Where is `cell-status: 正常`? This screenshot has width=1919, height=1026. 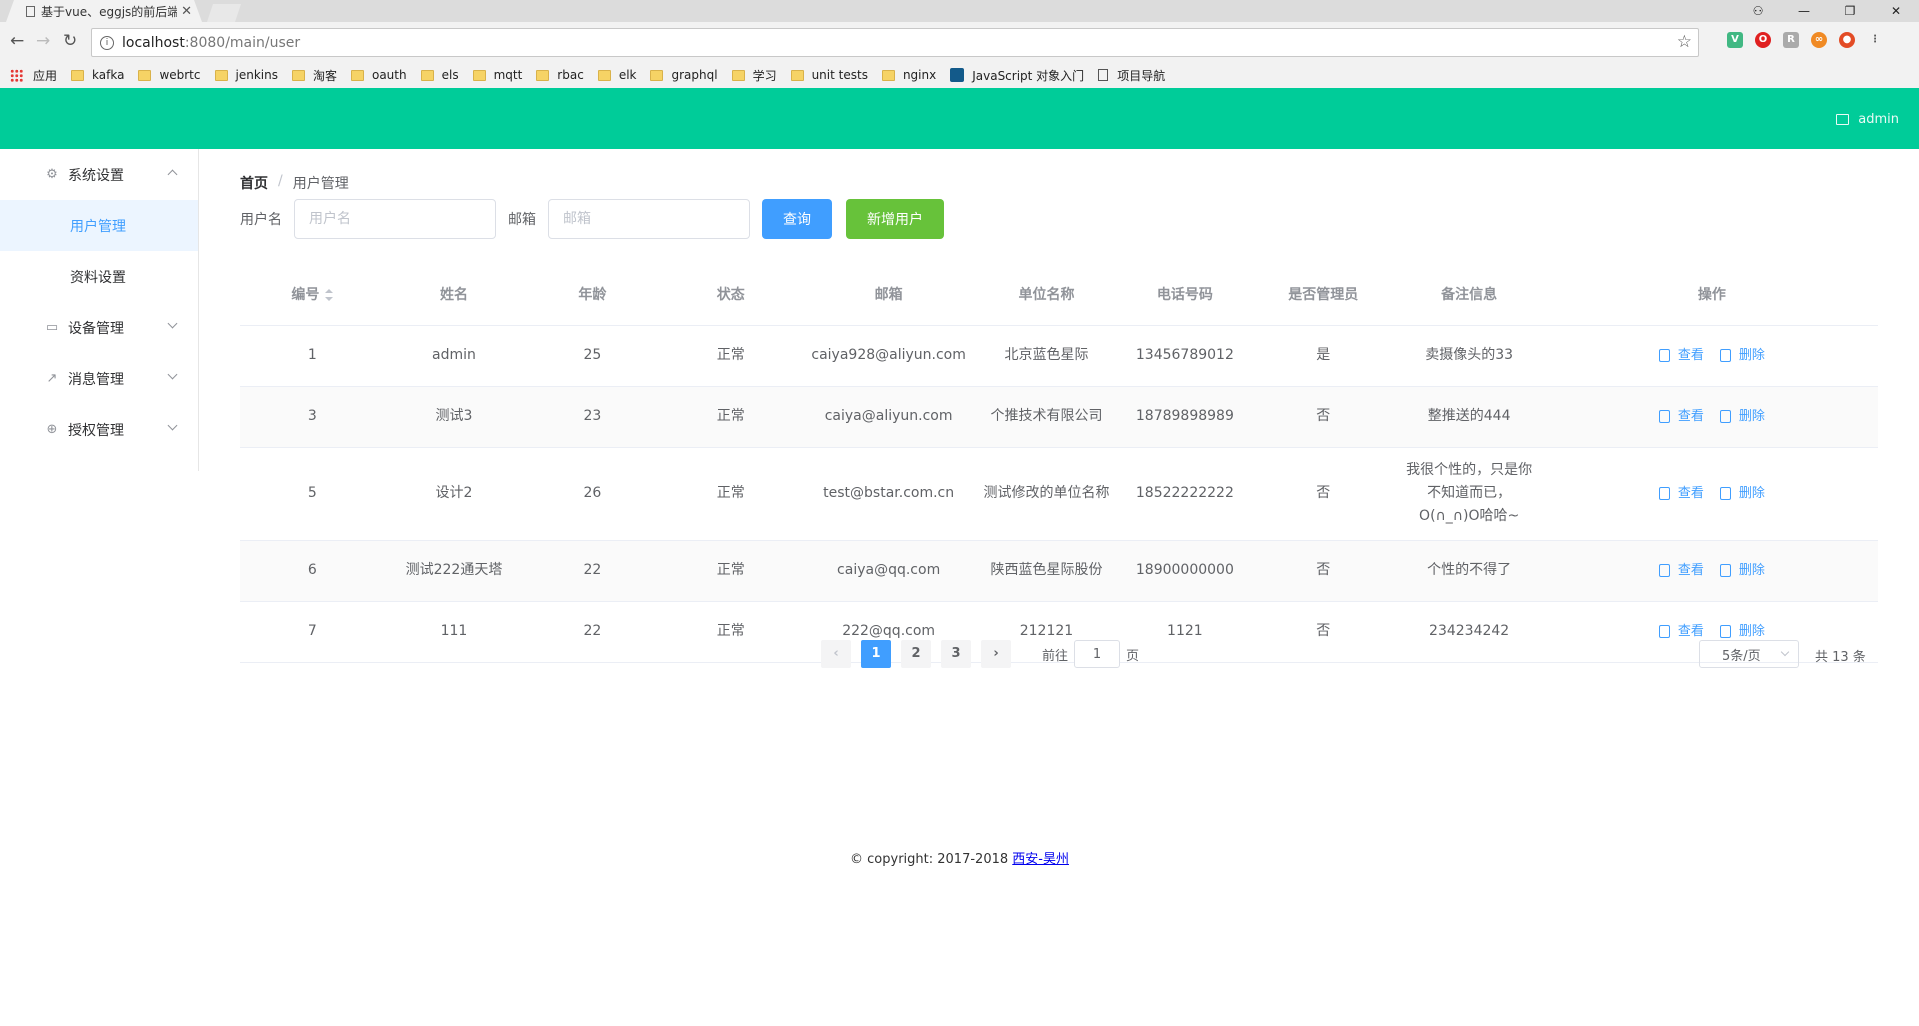
cell-status: 正常 is located at coordinates (730, 632).